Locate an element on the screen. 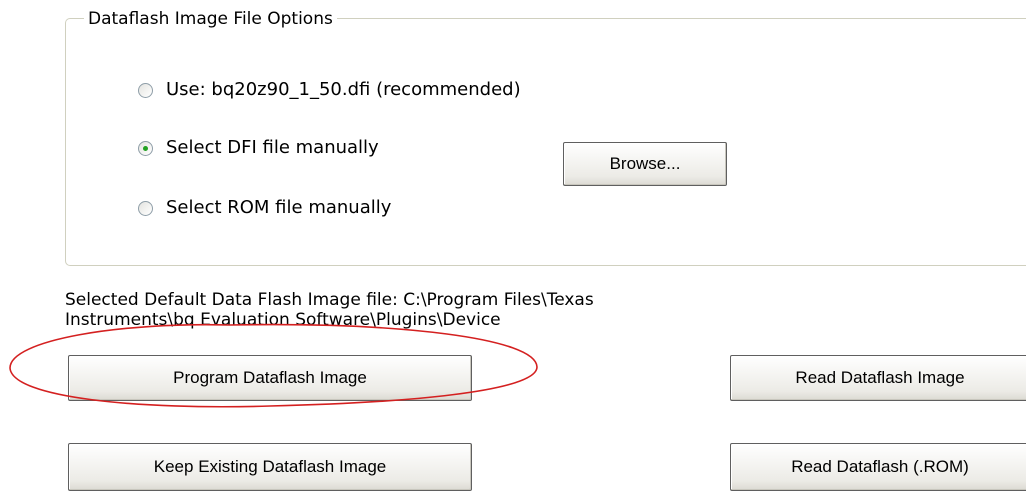  red-highlight-ellipse is located at coordinates (273, 365).